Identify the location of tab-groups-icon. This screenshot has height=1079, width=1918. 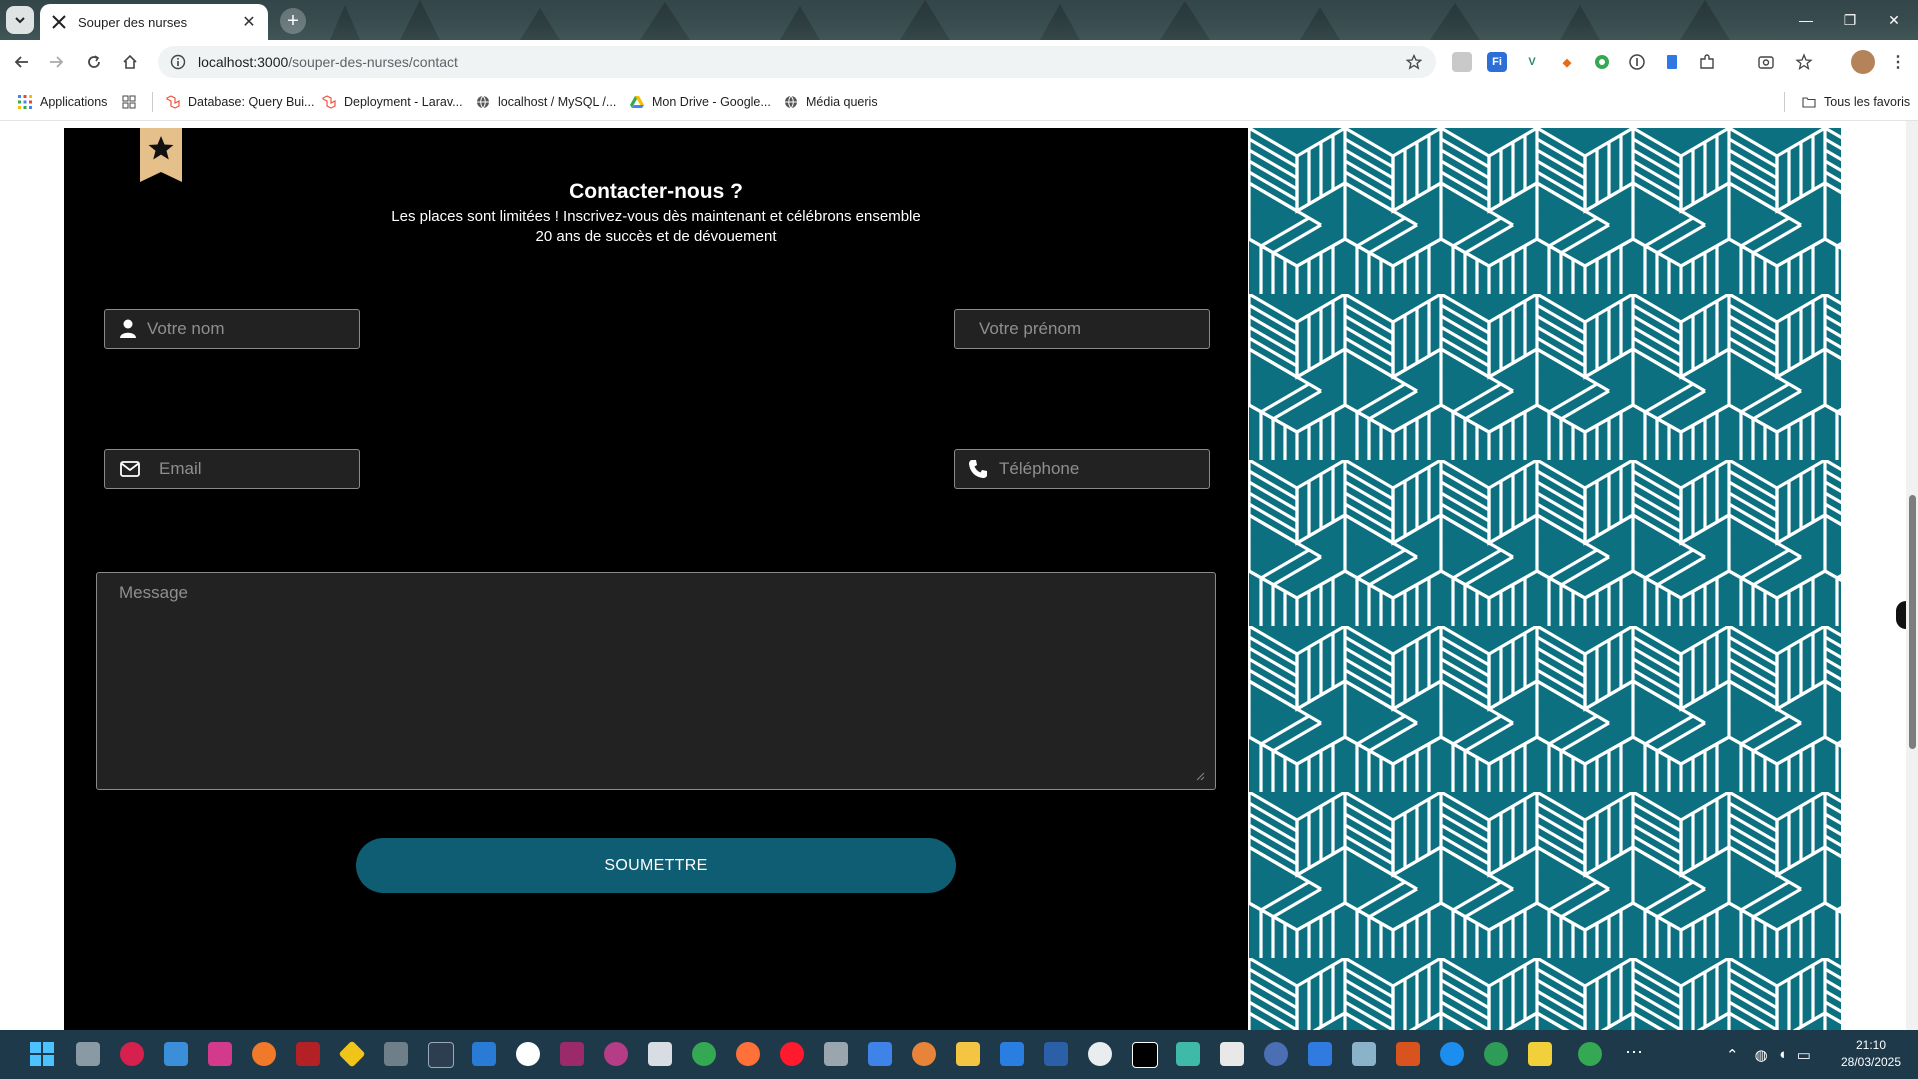
(129, 102).